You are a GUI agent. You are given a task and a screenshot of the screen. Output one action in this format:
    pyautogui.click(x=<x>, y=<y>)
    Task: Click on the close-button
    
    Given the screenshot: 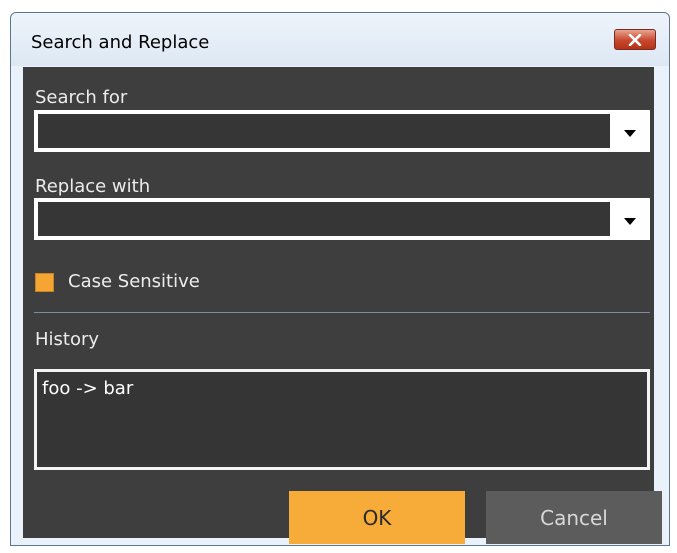 What is the action you would take?
    pyautogui.click(x=635, y=39)
    